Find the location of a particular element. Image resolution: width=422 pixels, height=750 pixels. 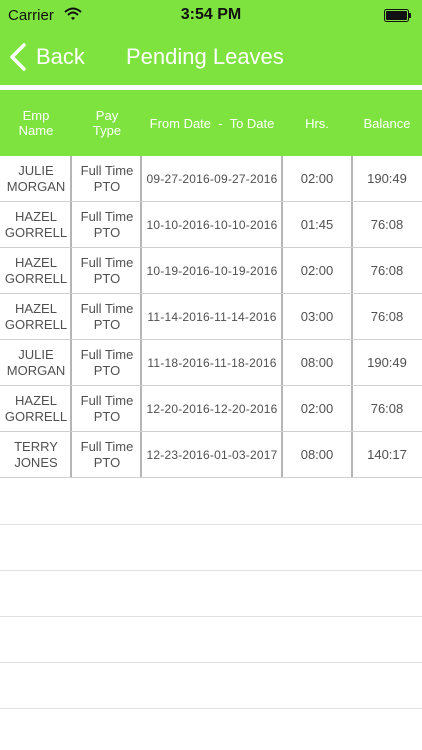

column-header-emp-name: Emp Name is located at coordinates (36, 123).